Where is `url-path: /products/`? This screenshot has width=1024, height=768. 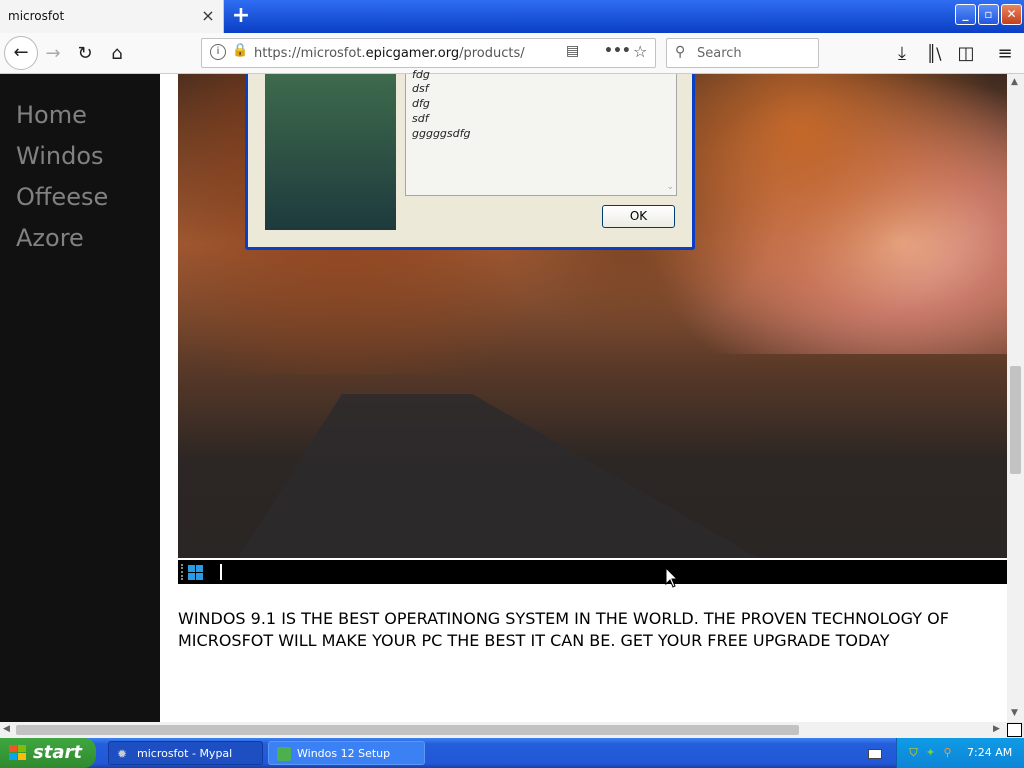
url-path: /products/ is located at coordinates (492, 53).